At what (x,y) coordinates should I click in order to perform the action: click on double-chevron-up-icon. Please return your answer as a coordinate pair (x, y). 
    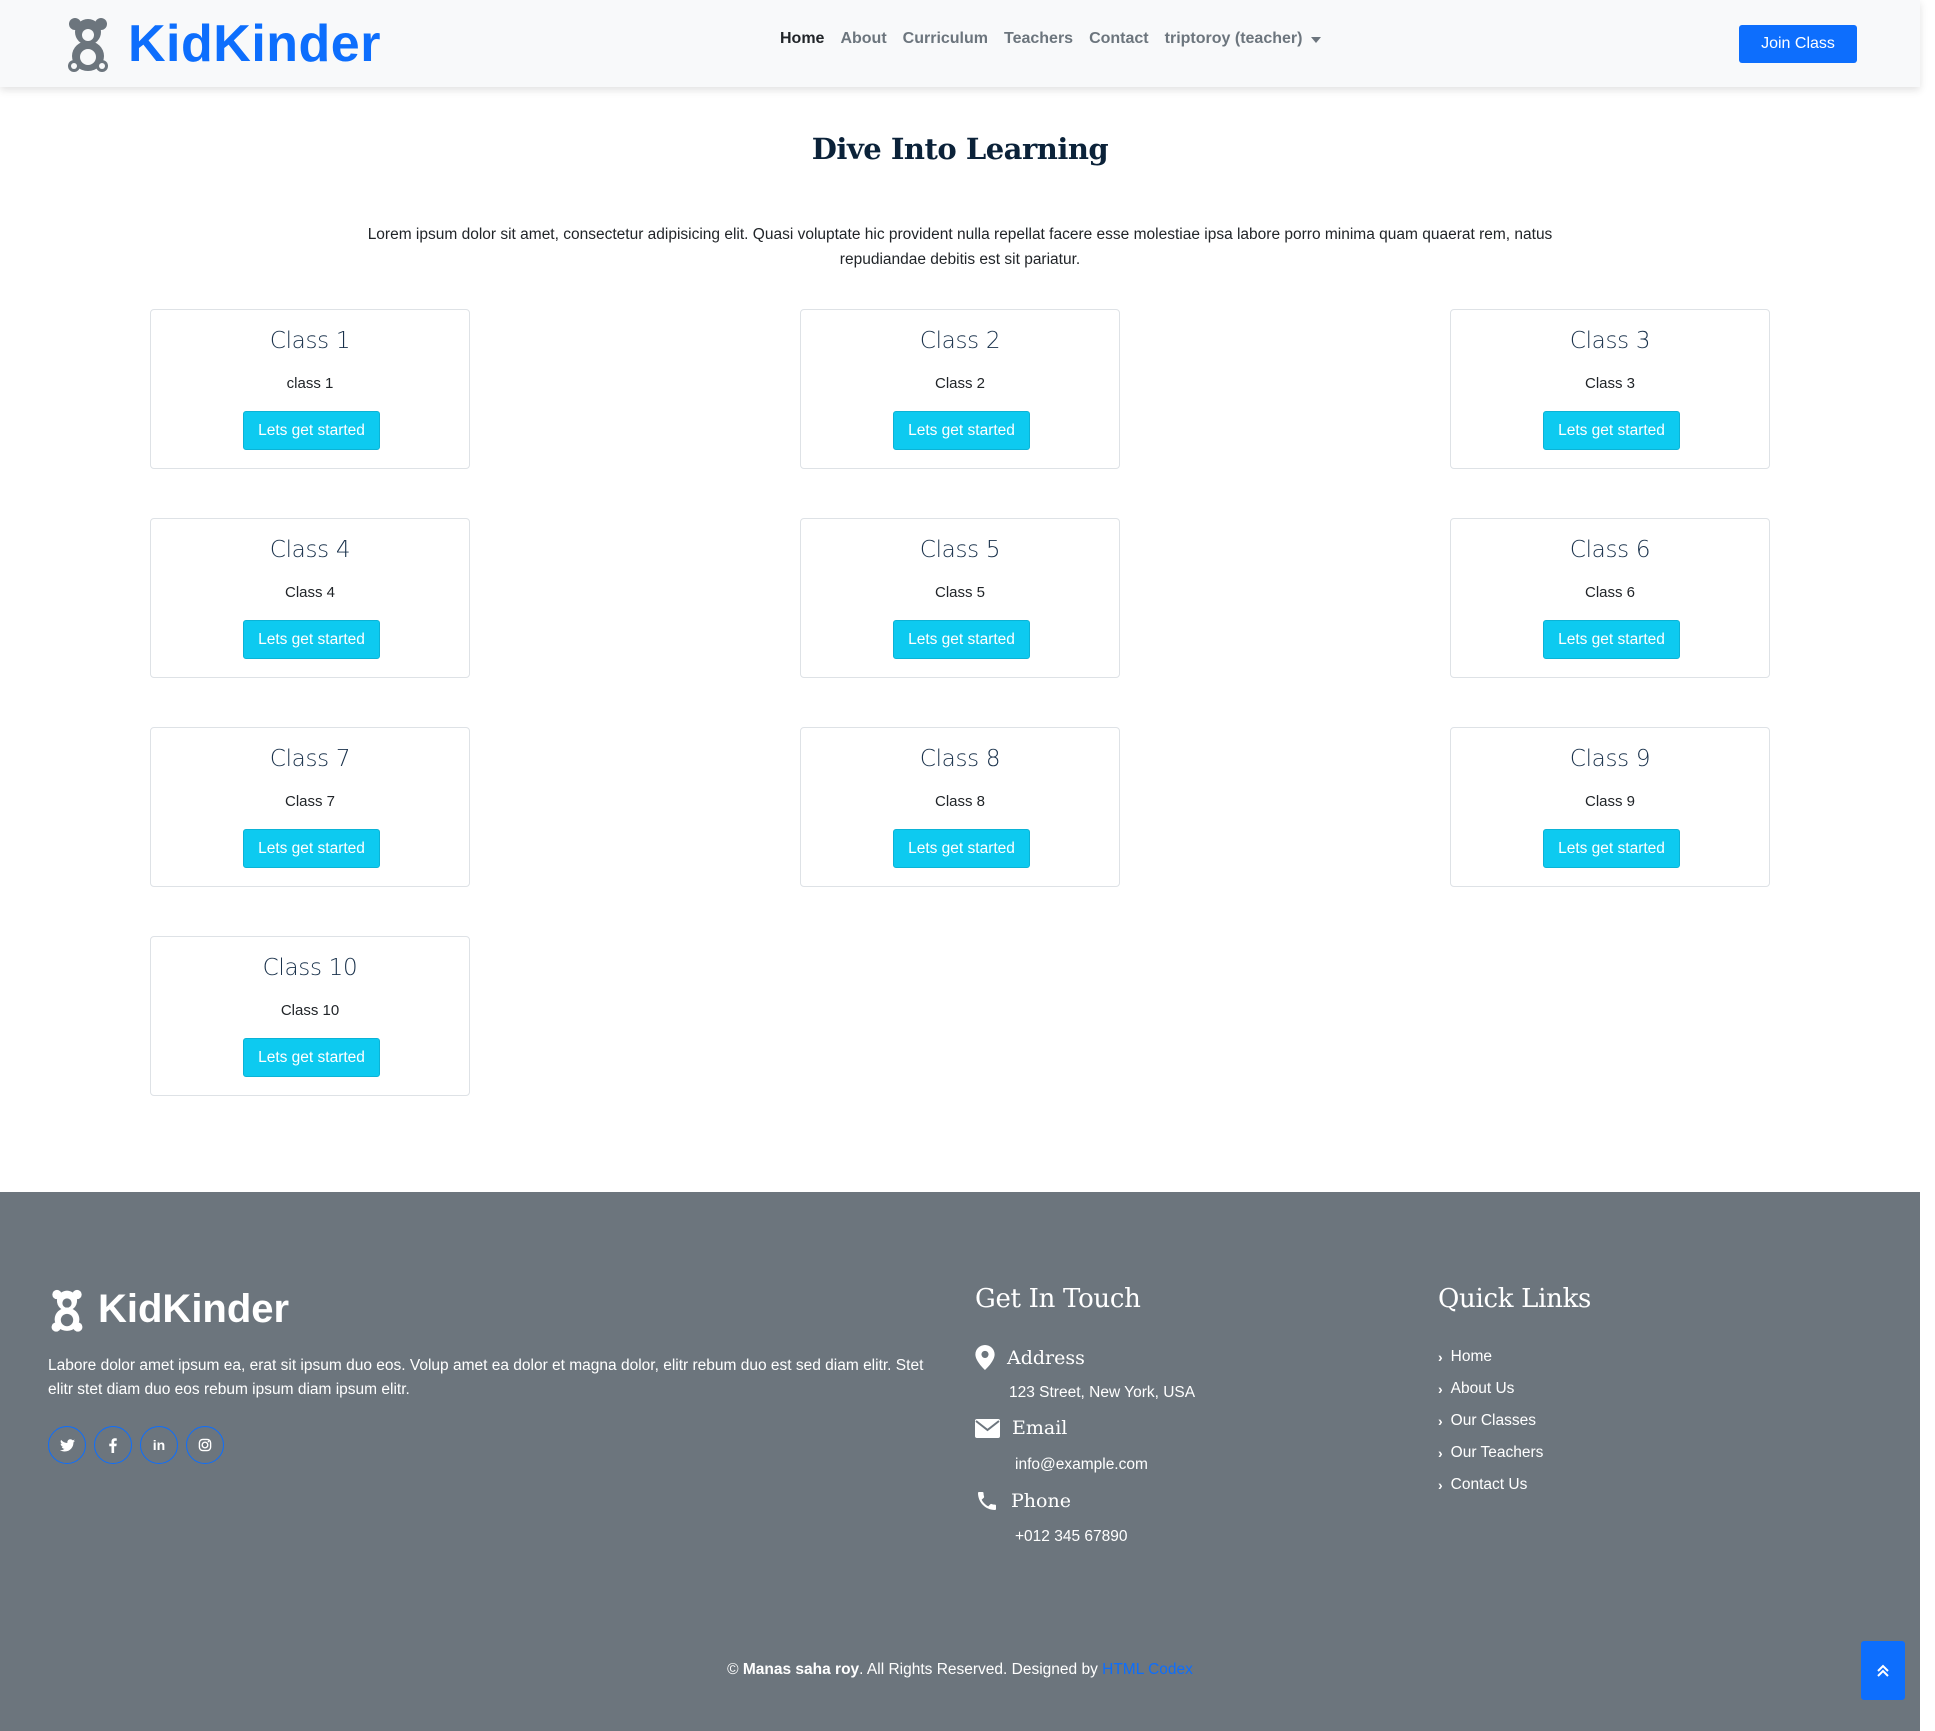
    Looking at the image, I should click on (1883, 1670).